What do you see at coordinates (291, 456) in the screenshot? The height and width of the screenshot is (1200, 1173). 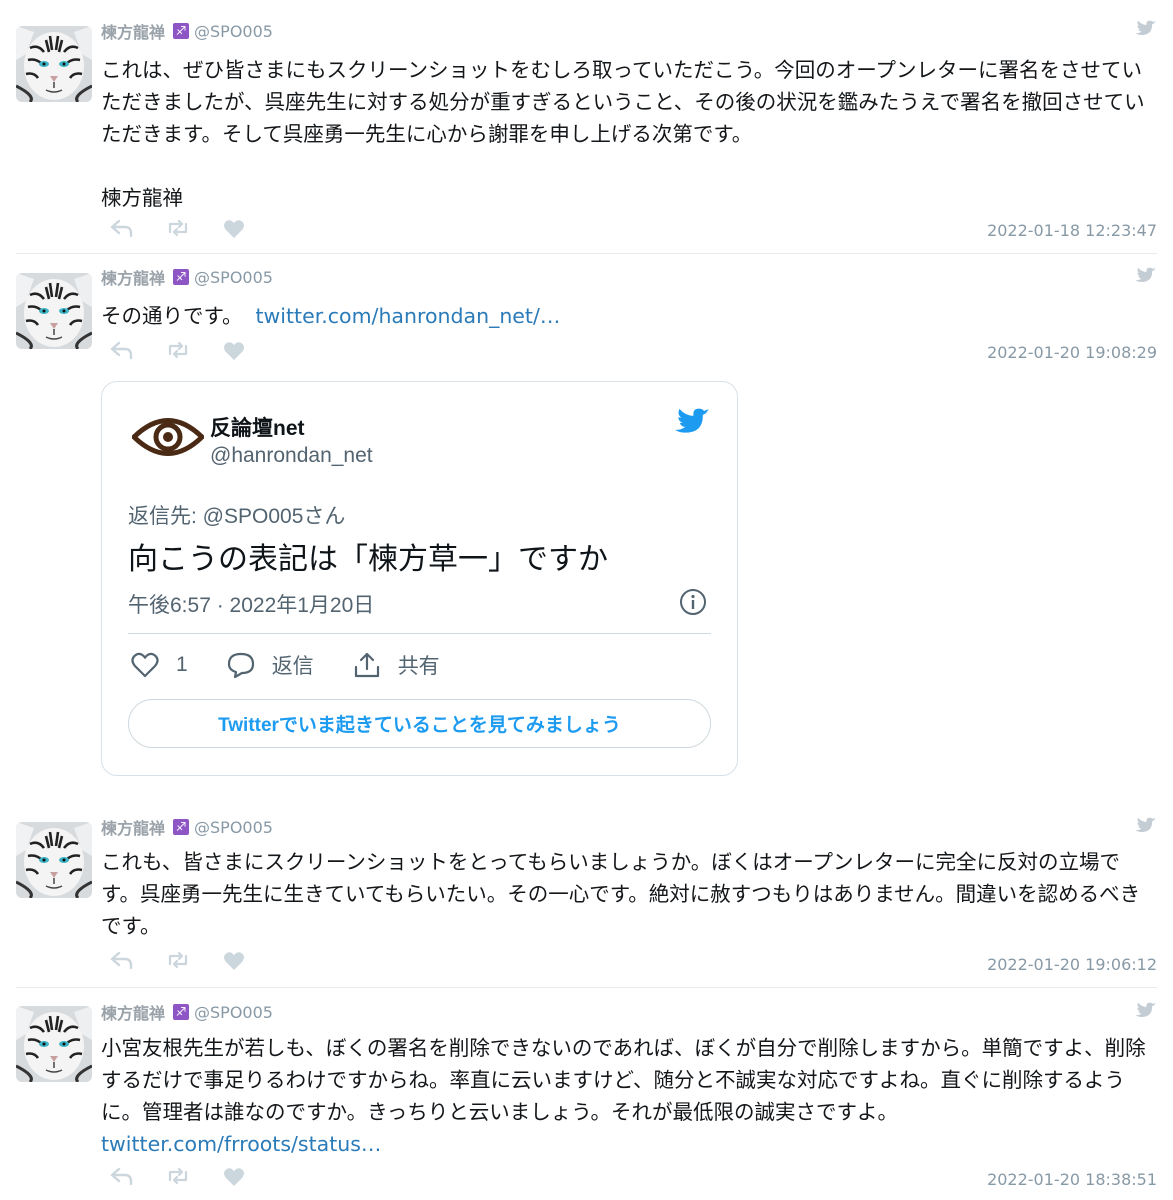 I see `embed-author-handle: @hanrondan_net` at bounding box center [291, 456].